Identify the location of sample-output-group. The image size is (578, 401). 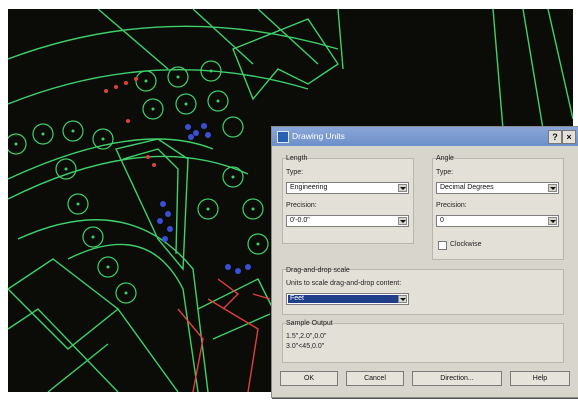
(423, 343).